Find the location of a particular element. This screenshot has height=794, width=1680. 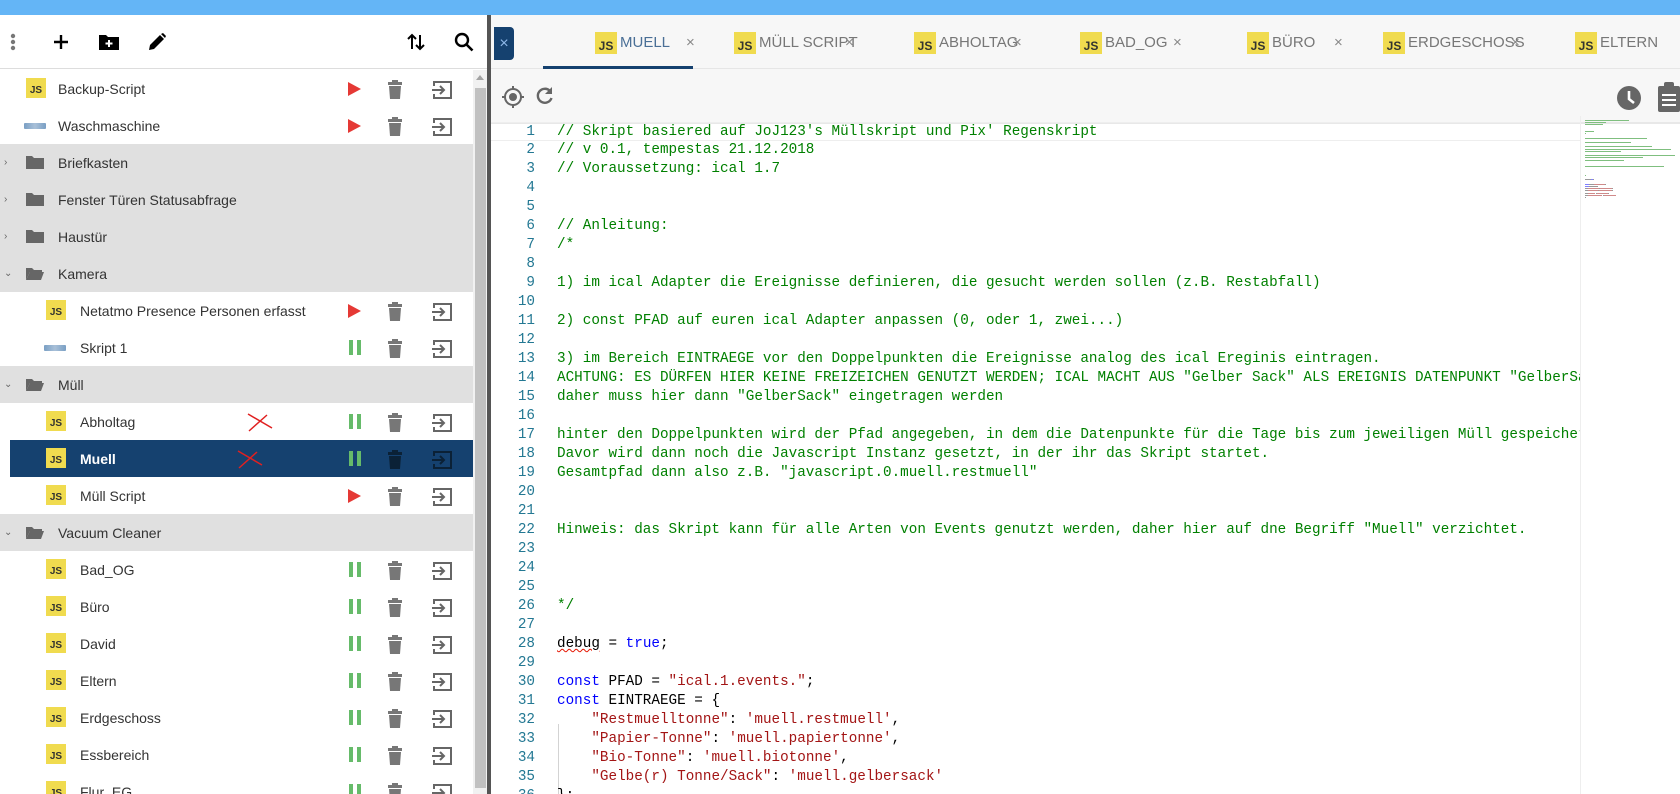

add-folder-icon is located at coordinates (109, 42).